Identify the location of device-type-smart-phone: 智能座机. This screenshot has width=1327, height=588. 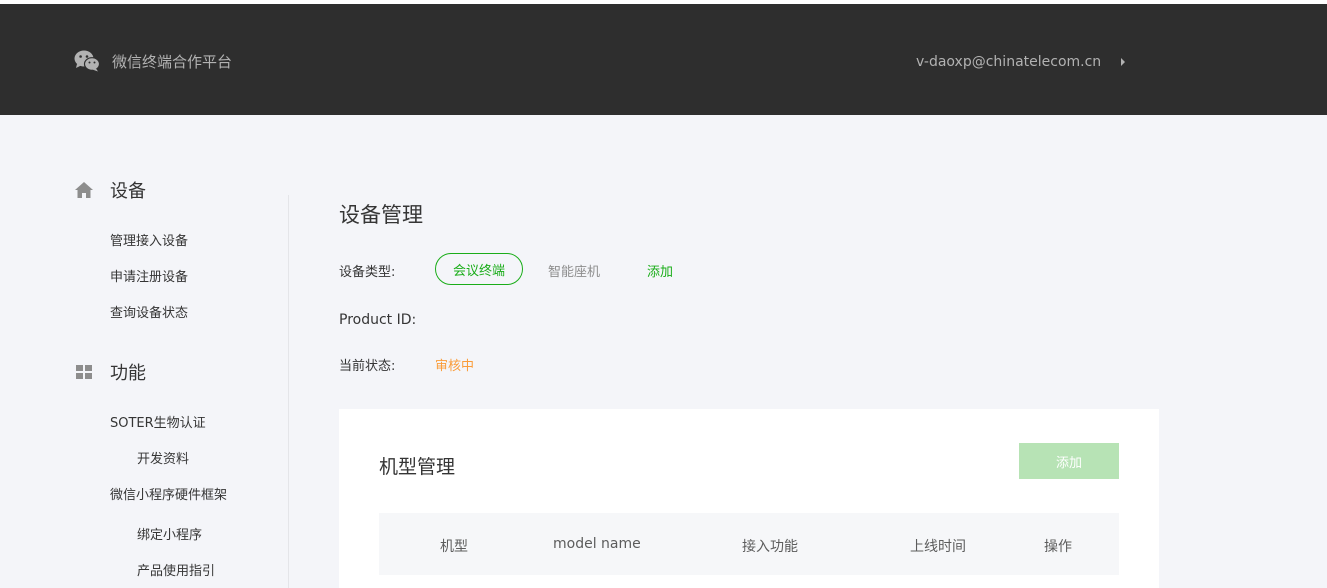
(574, 270).